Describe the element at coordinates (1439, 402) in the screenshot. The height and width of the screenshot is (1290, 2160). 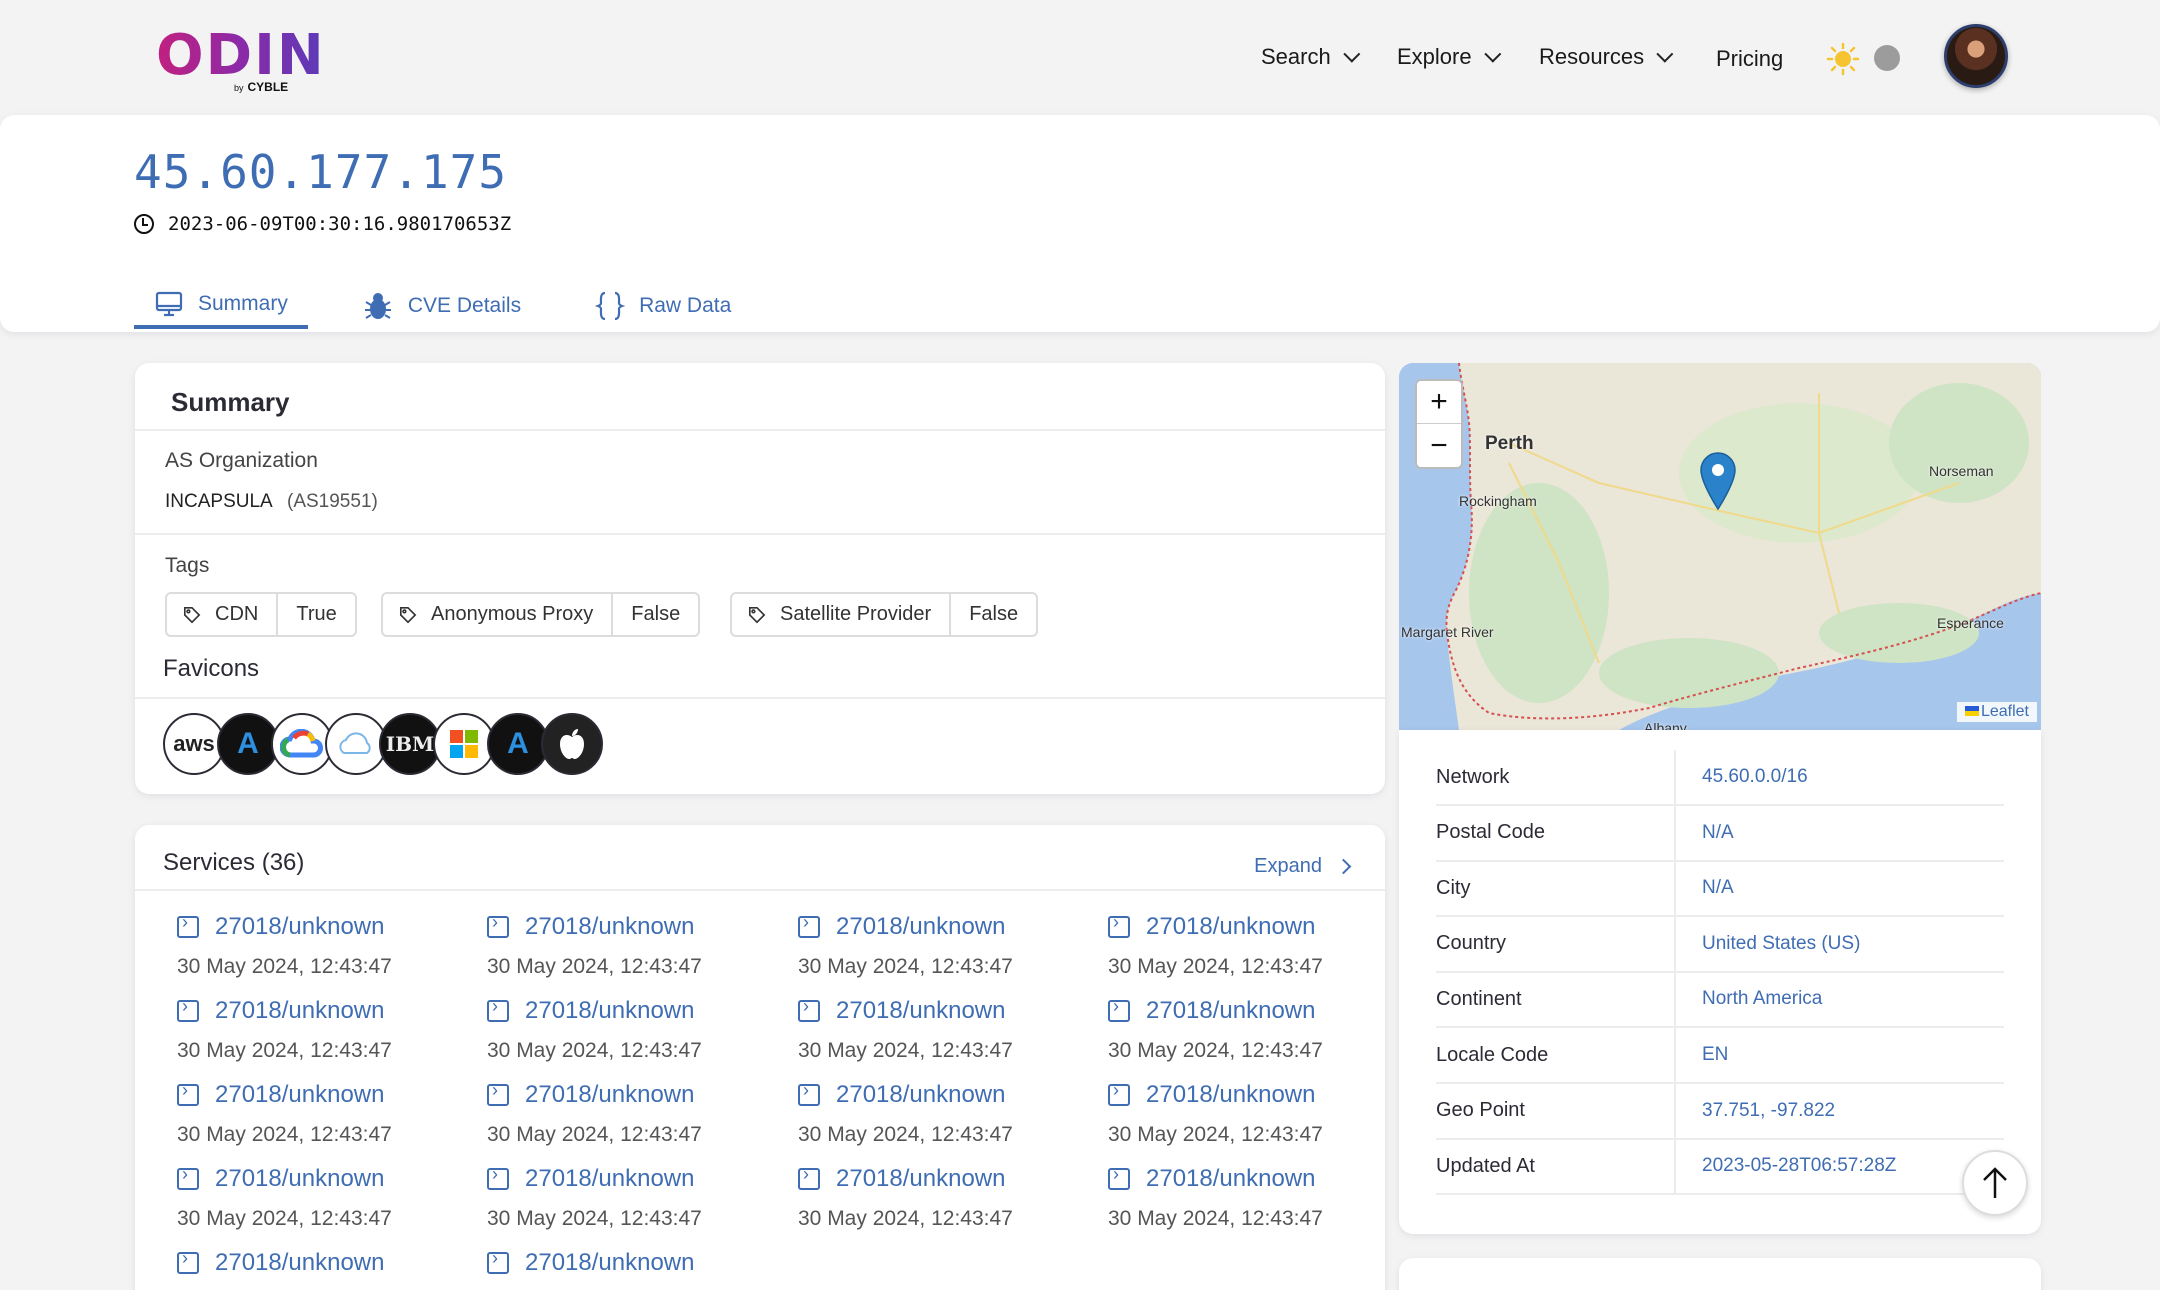
I see `zoom-in-button: +` at that location.